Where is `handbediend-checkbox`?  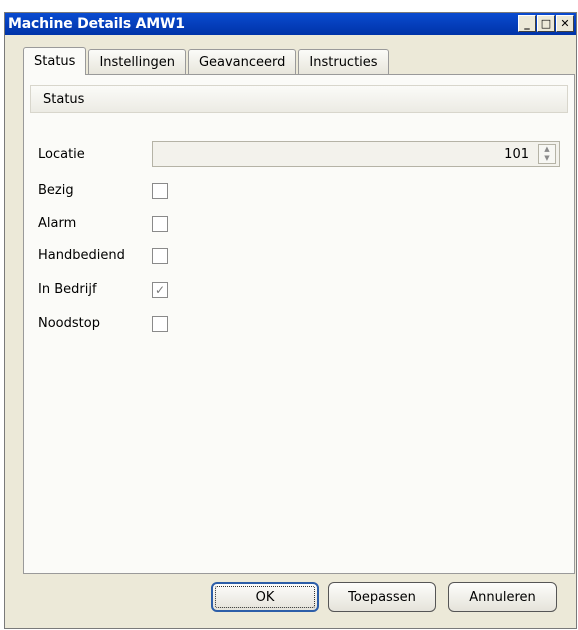 handbediend-checkbox is located at coordinates (160, 256).